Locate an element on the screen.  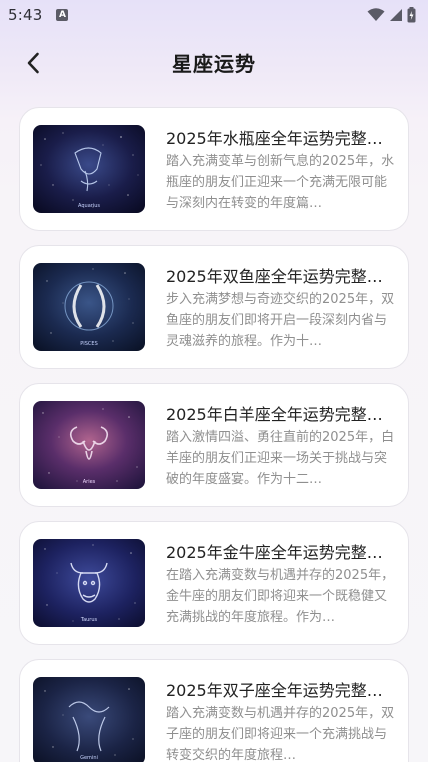
nav-bar: 星座运势 is located at coordinates (214, 62).